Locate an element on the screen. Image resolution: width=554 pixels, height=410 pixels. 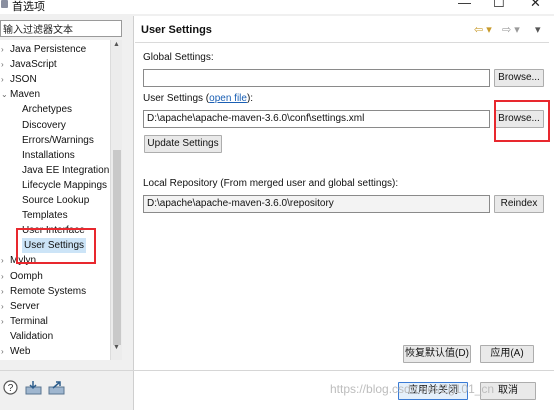
tree-item-label: Oomph is located at coordinates (26, 276).